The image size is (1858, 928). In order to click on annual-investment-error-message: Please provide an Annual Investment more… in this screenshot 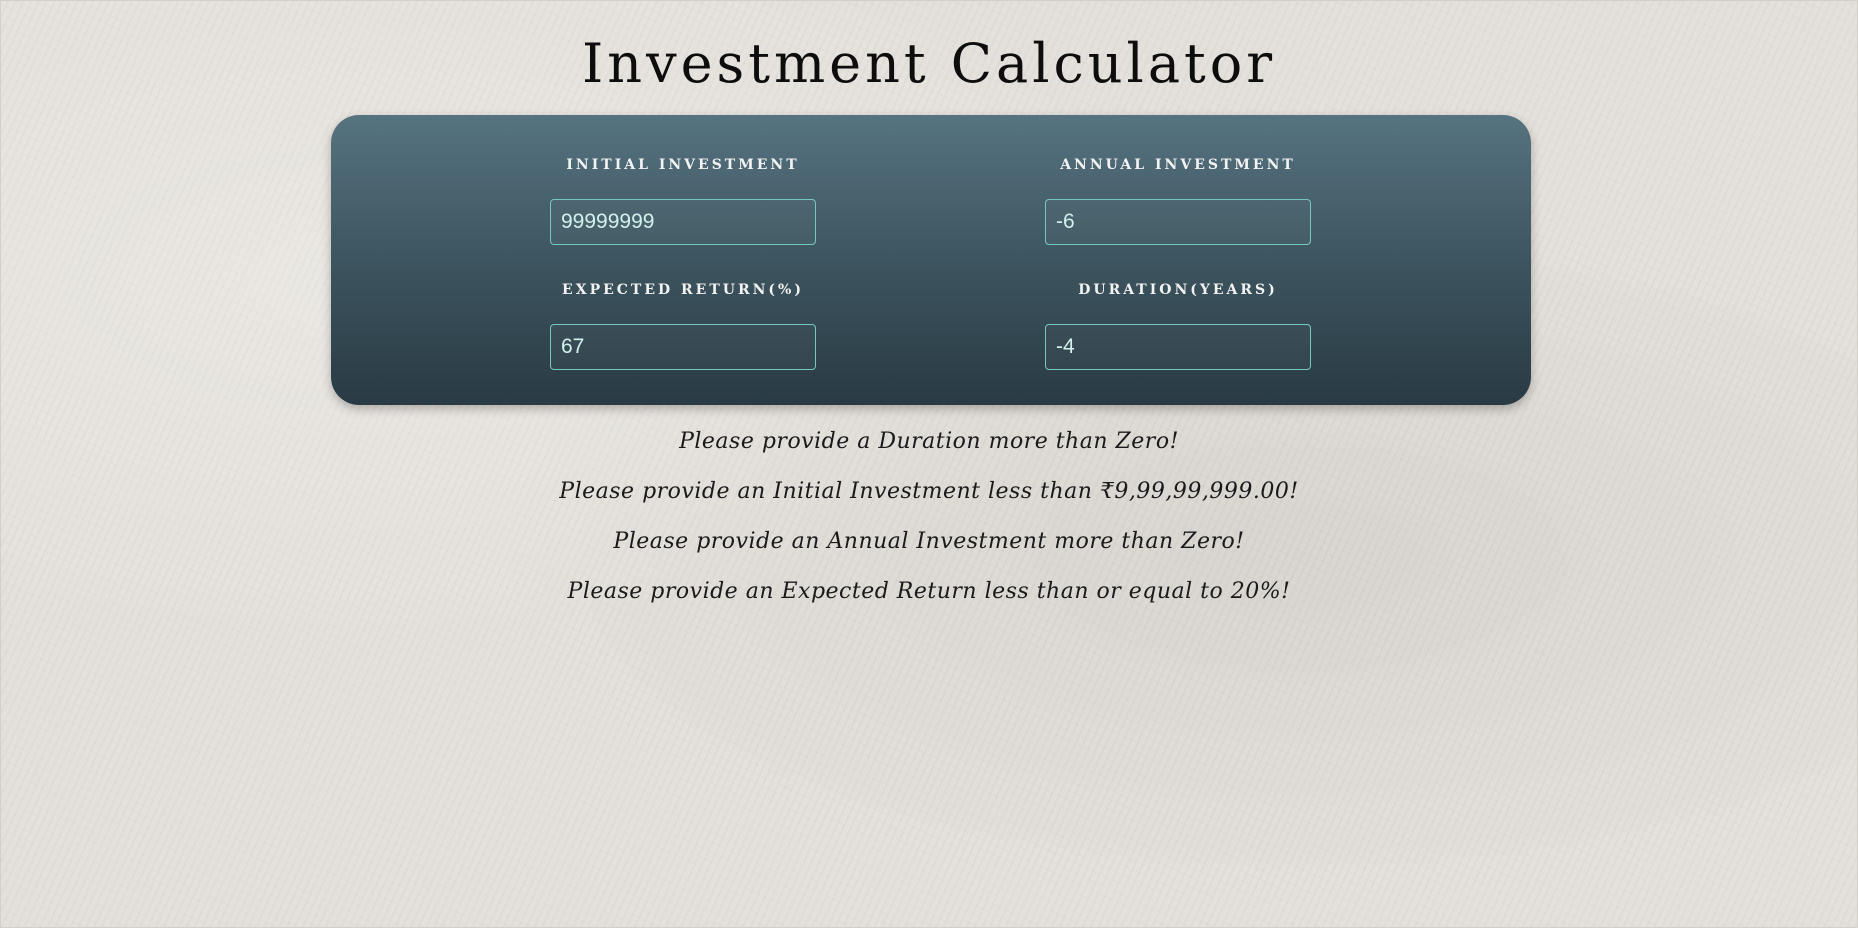, I will do `click(929, 541)`.